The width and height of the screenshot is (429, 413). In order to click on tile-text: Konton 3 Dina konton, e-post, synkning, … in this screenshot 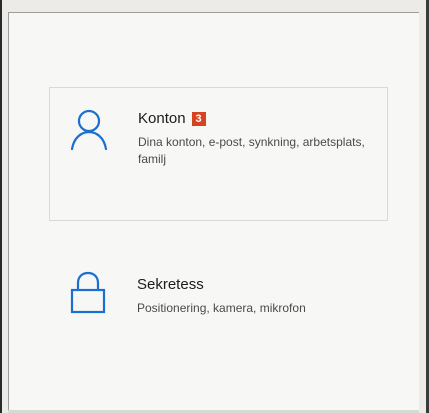, I will do `click(258, 139)`.